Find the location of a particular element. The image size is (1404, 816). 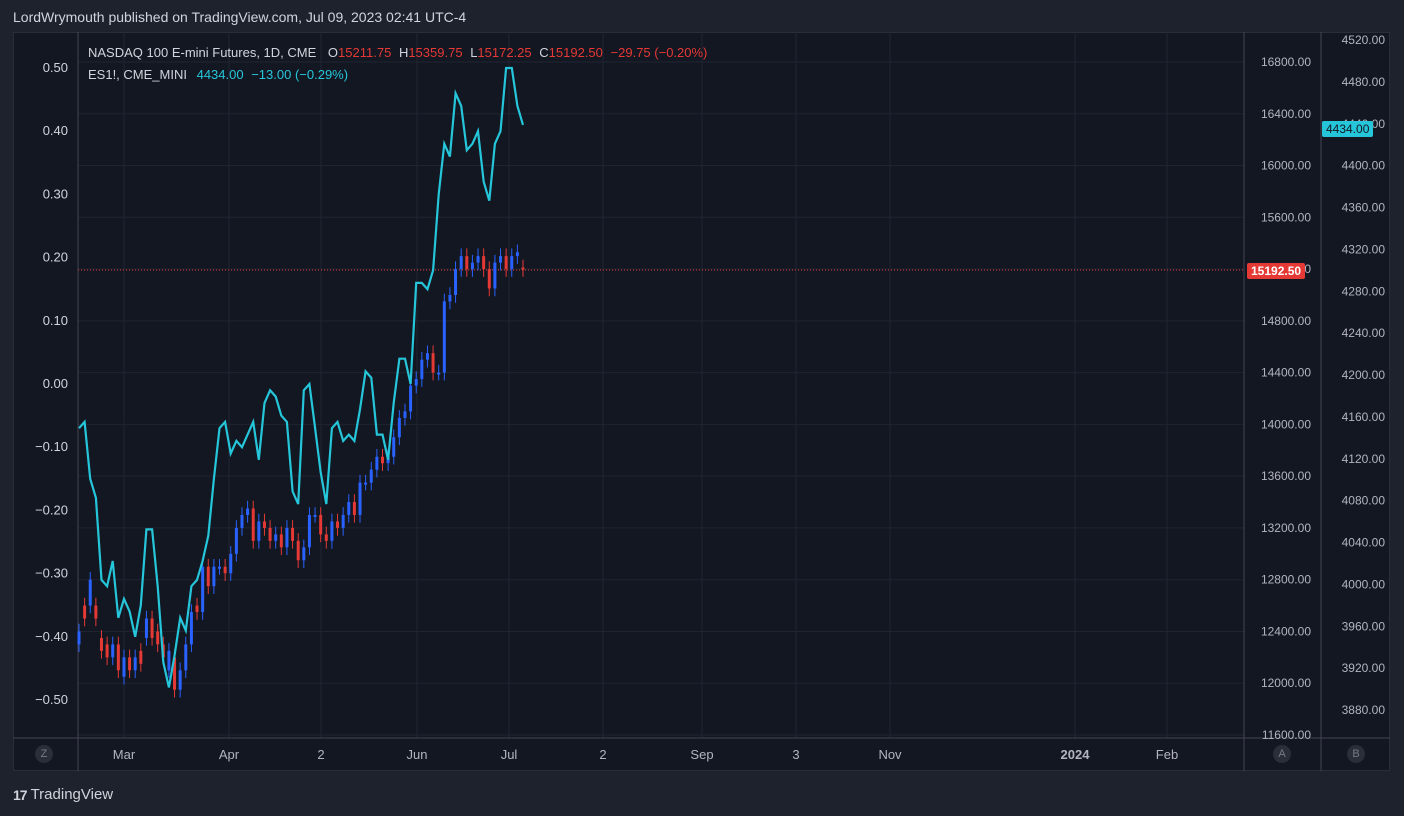

nq-tick-label: 12400.00 is located at coordinates (1286, 631).